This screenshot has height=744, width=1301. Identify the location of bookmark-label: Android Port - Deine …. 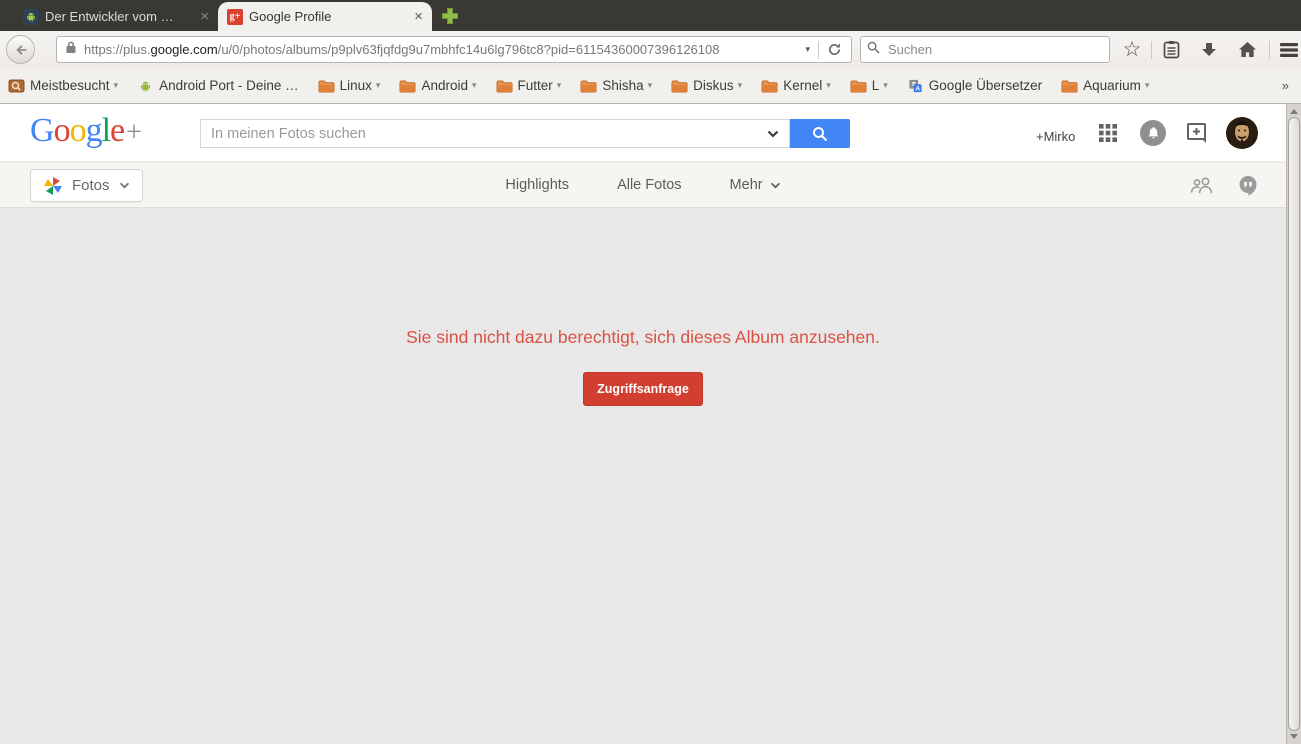
(229, 85).